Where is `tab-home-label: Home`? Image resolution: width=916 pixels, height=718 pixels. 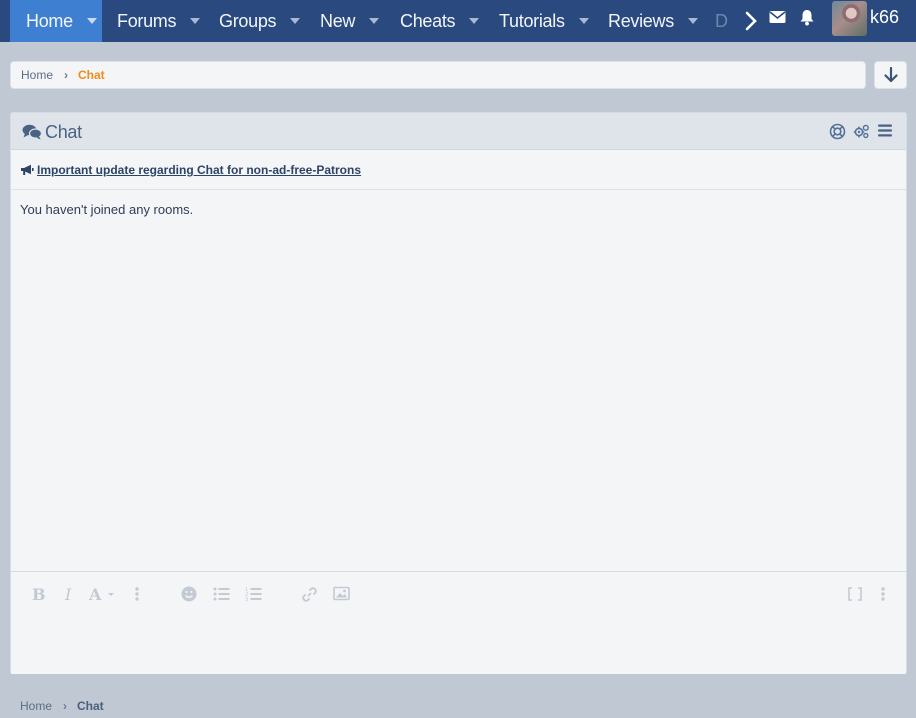 tab-home-label: Home is located at coordinates (49, 20).